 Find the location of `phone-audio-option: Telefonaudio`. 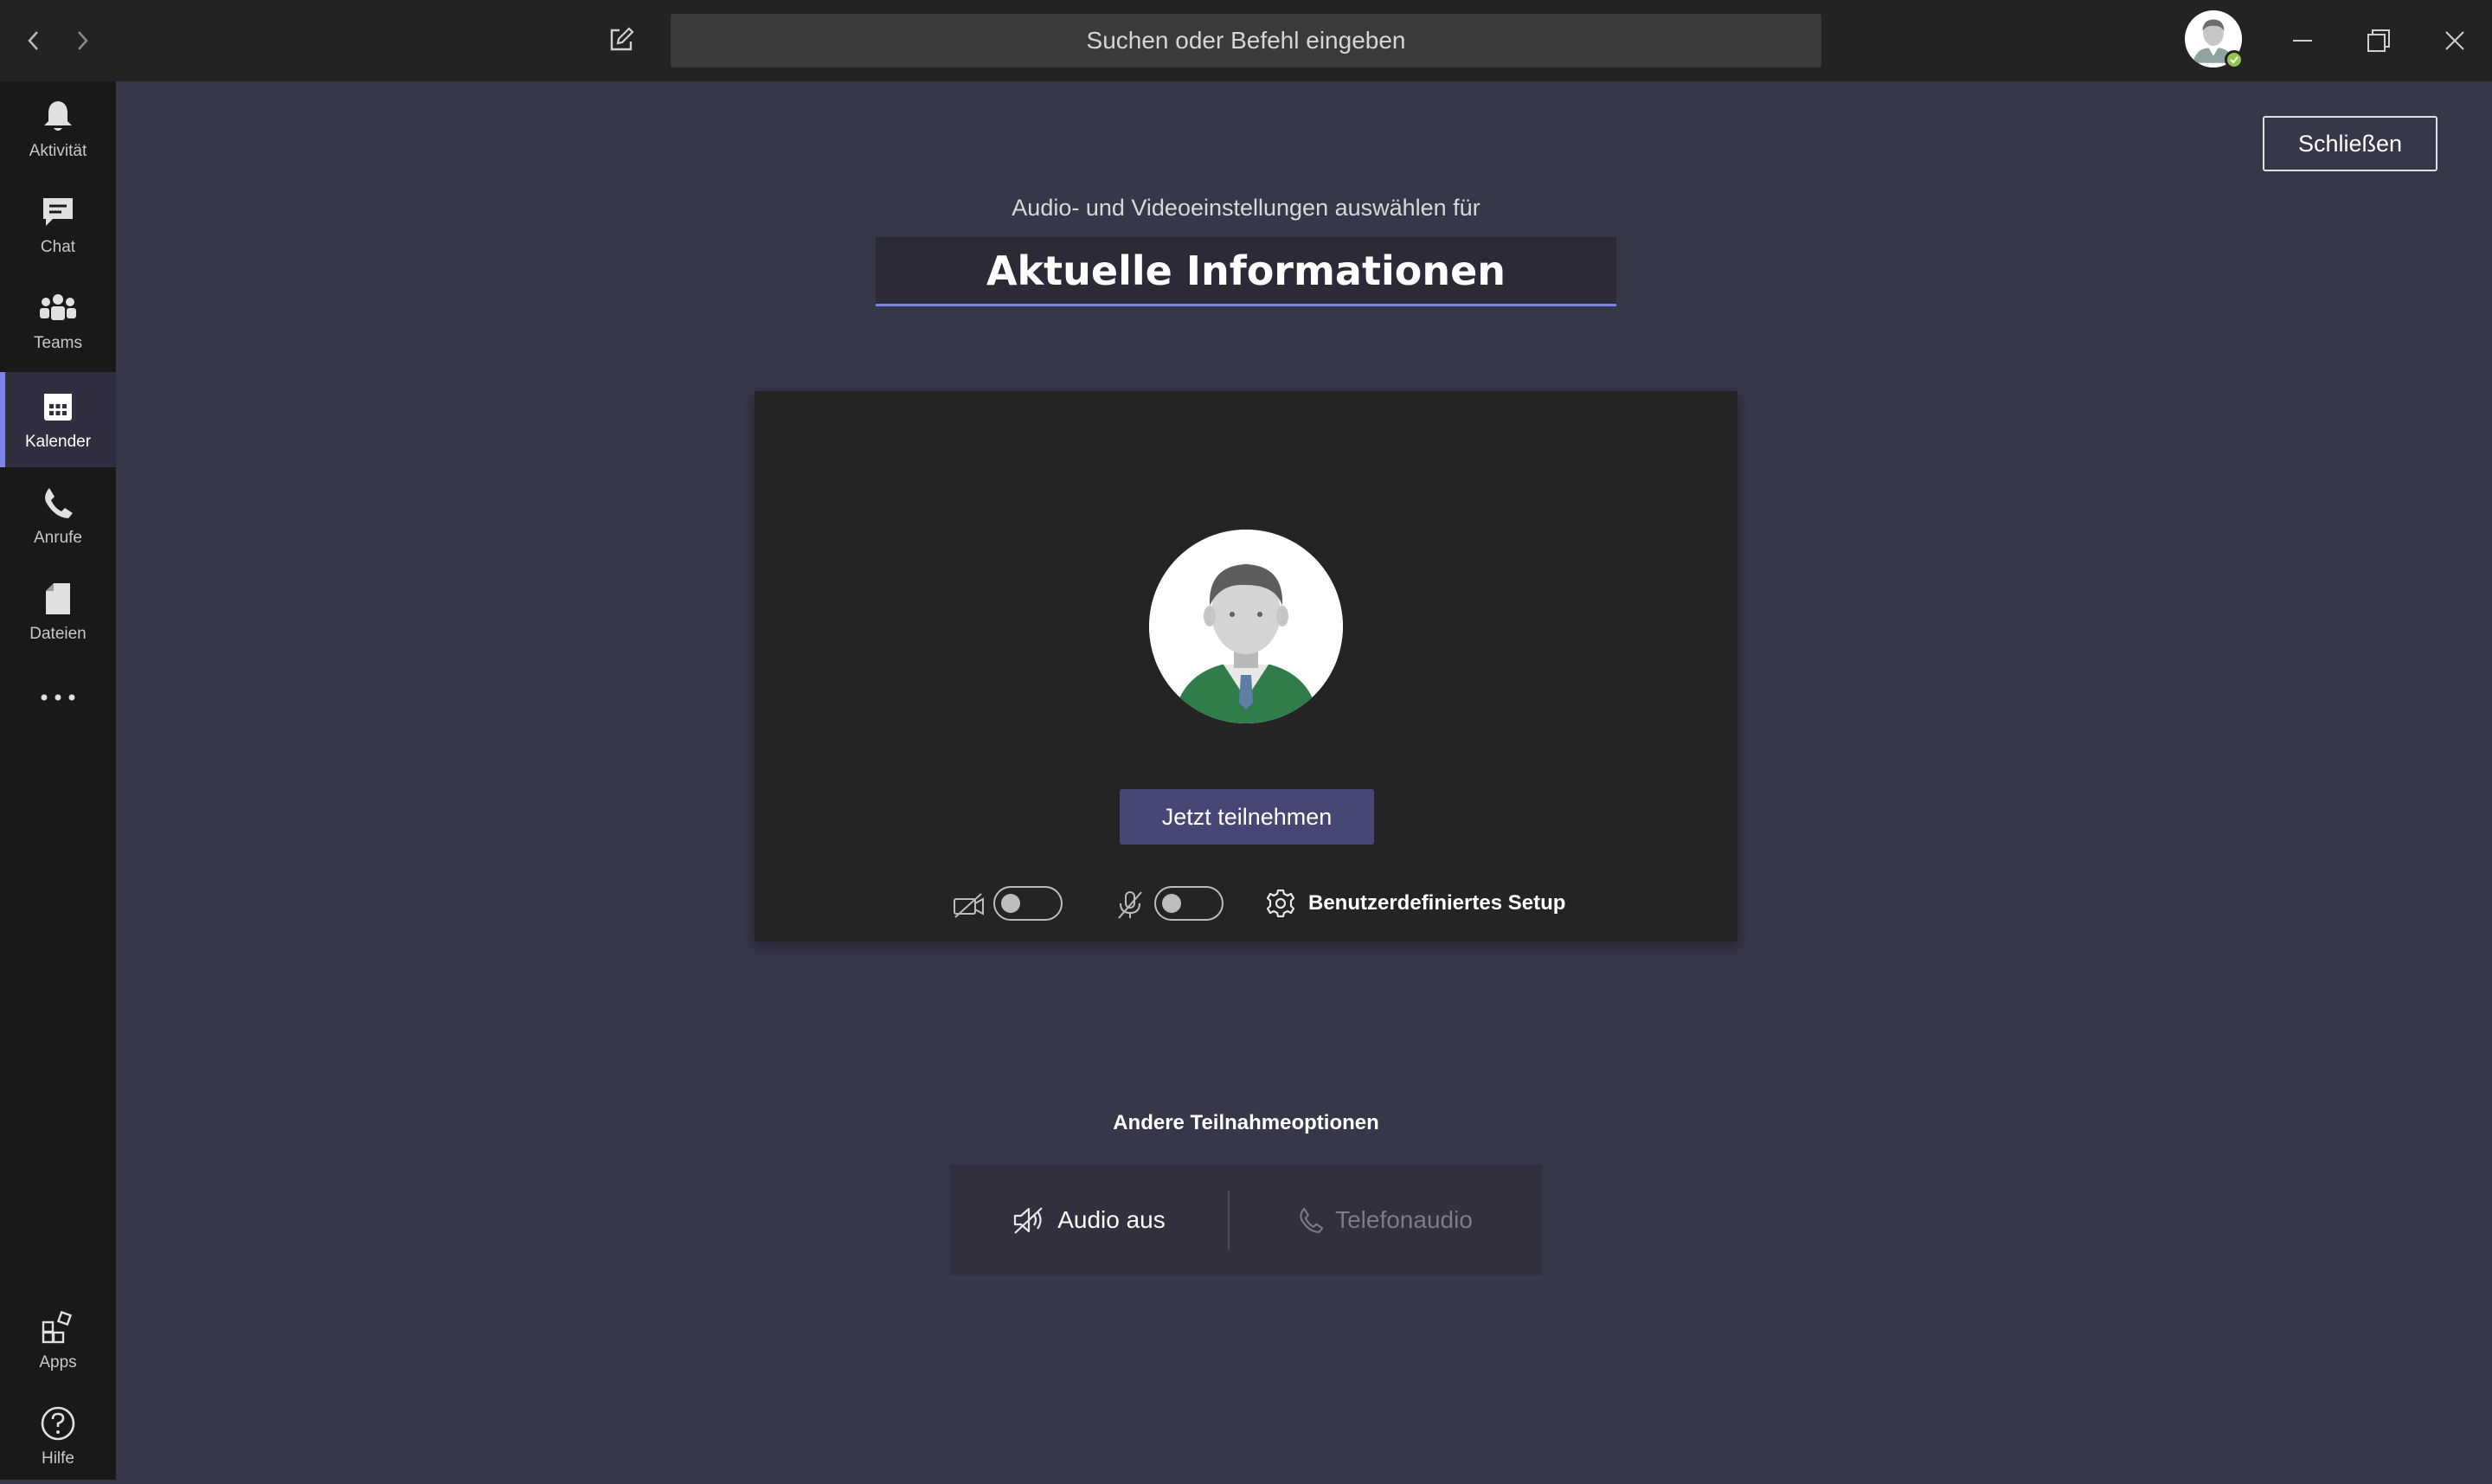

phone-audio-option: Telefonaudio is located at coordinates (1386, 1220).